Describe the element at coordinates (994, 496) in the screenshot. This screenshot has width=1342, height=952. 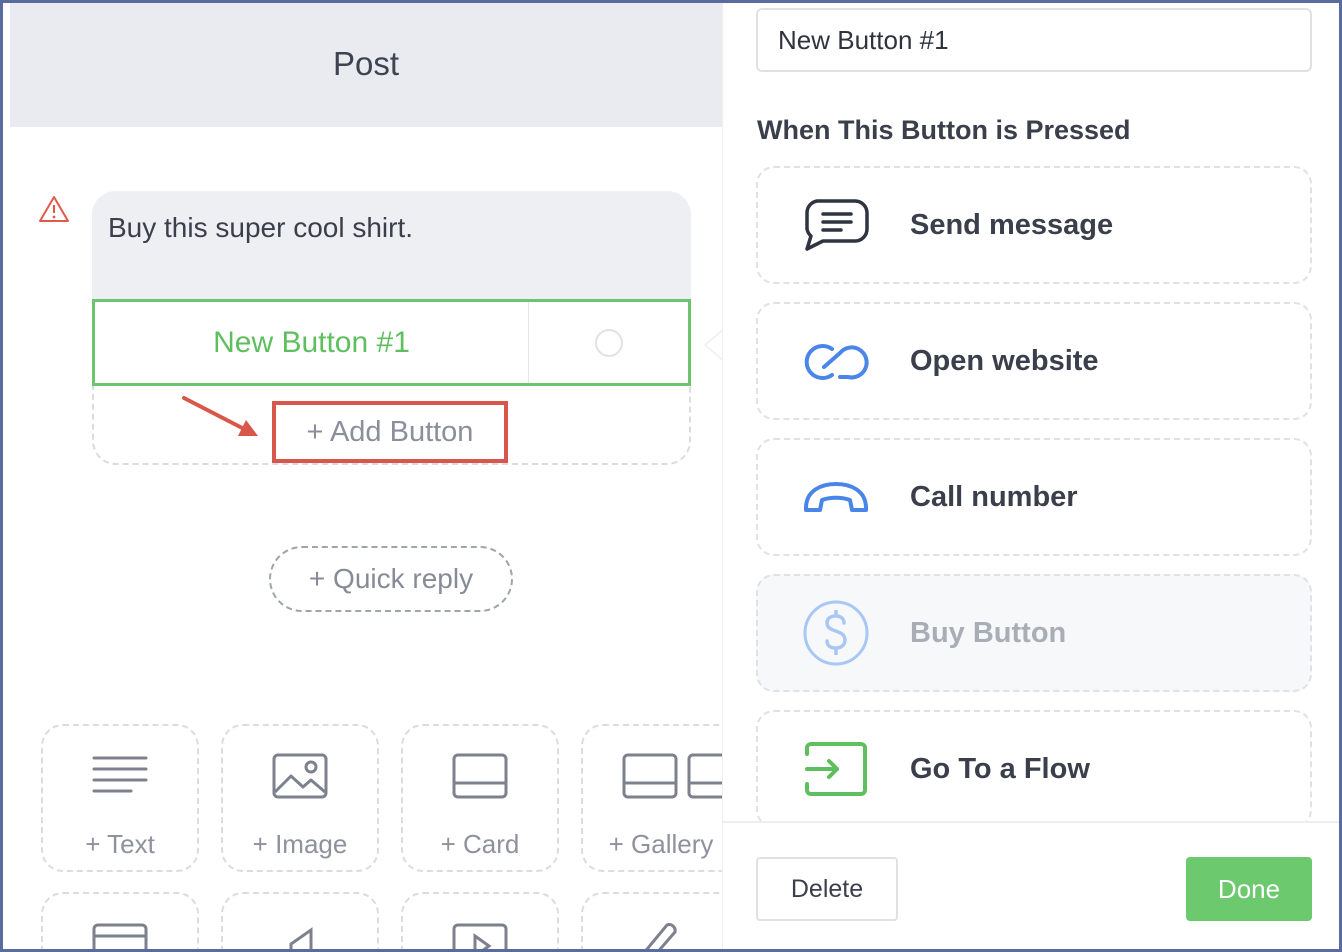
I see `action-label: Call number` at that location.